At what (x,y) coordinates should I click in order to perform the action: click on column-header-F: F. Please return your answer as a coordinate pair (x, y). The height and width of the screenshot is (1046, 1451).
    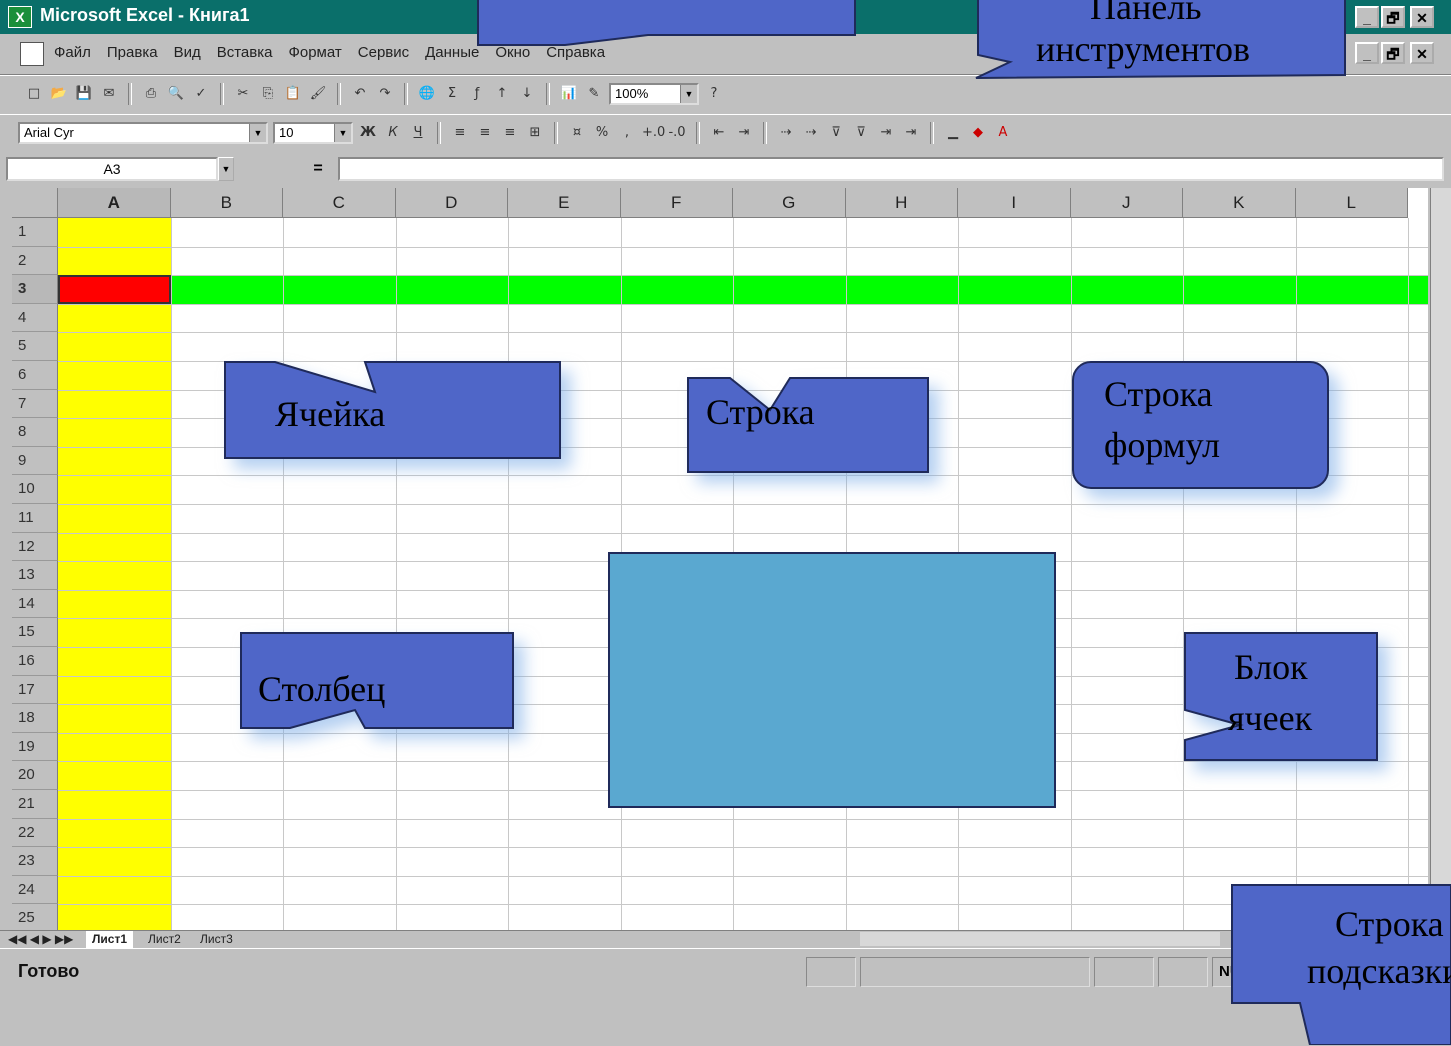
    Looking at the image, I should click on (676, 203).